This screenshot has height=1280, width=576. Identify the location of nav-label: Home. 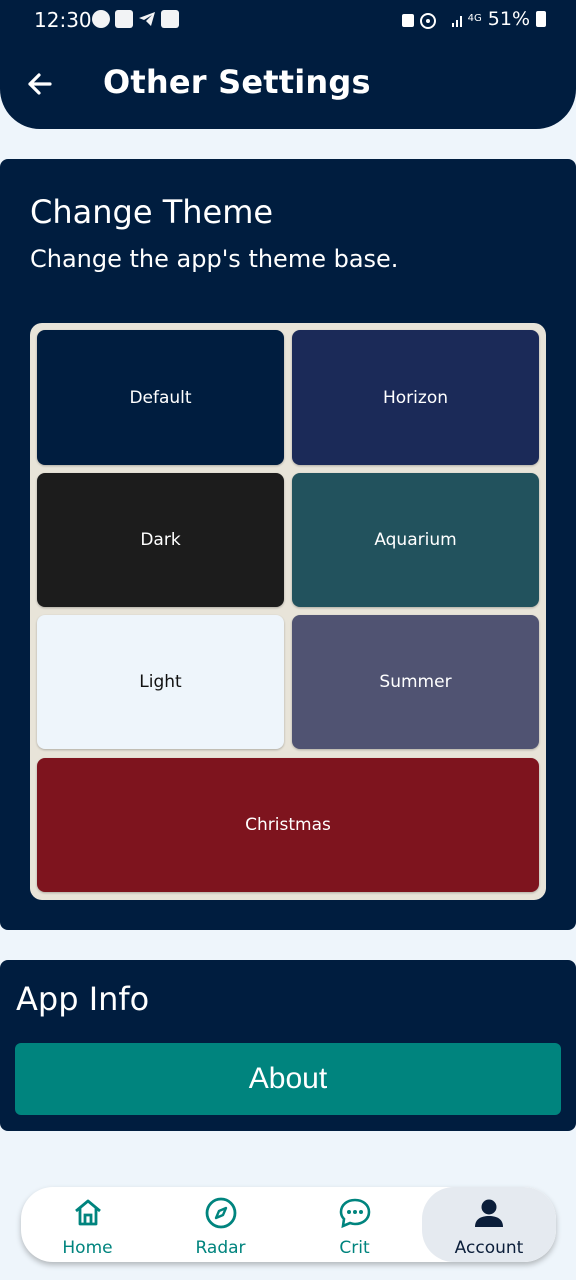
(87, 1248).